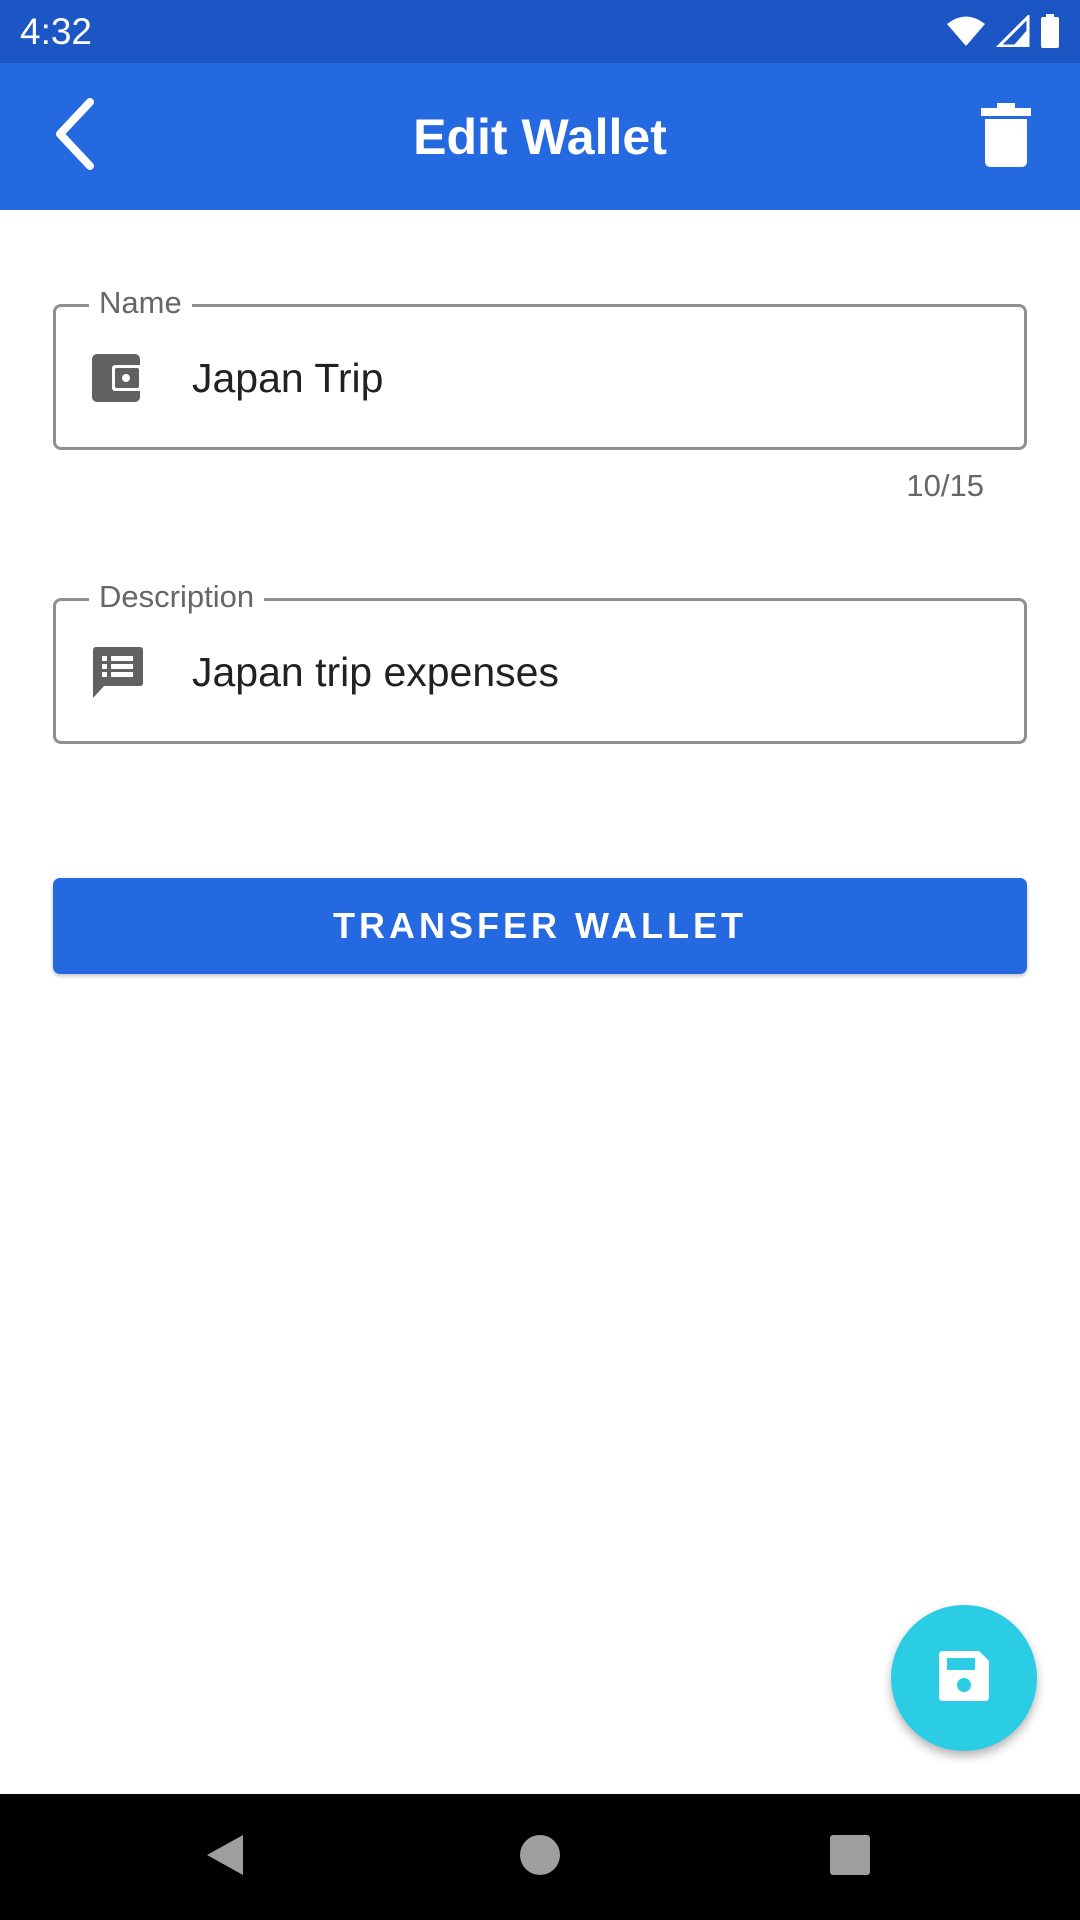 Image resolution: width=1080 pixels, height=1920 pixels. I want to click on page-title: Edit Wallet, so click(540, 137).